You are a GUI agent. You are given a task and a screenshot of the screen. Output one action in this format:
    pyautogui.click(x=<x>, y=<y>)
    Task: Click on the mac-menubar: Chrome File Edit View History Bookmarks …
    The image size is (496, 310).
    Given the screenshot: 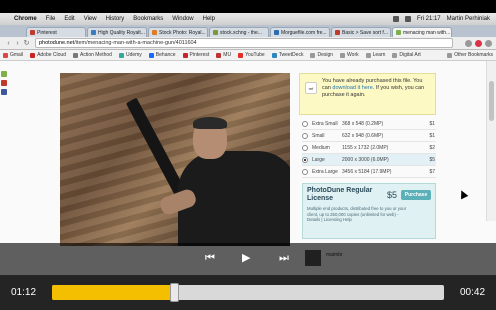 What is the action you would take?
    pyautogui.click(x=248, y=19)
    